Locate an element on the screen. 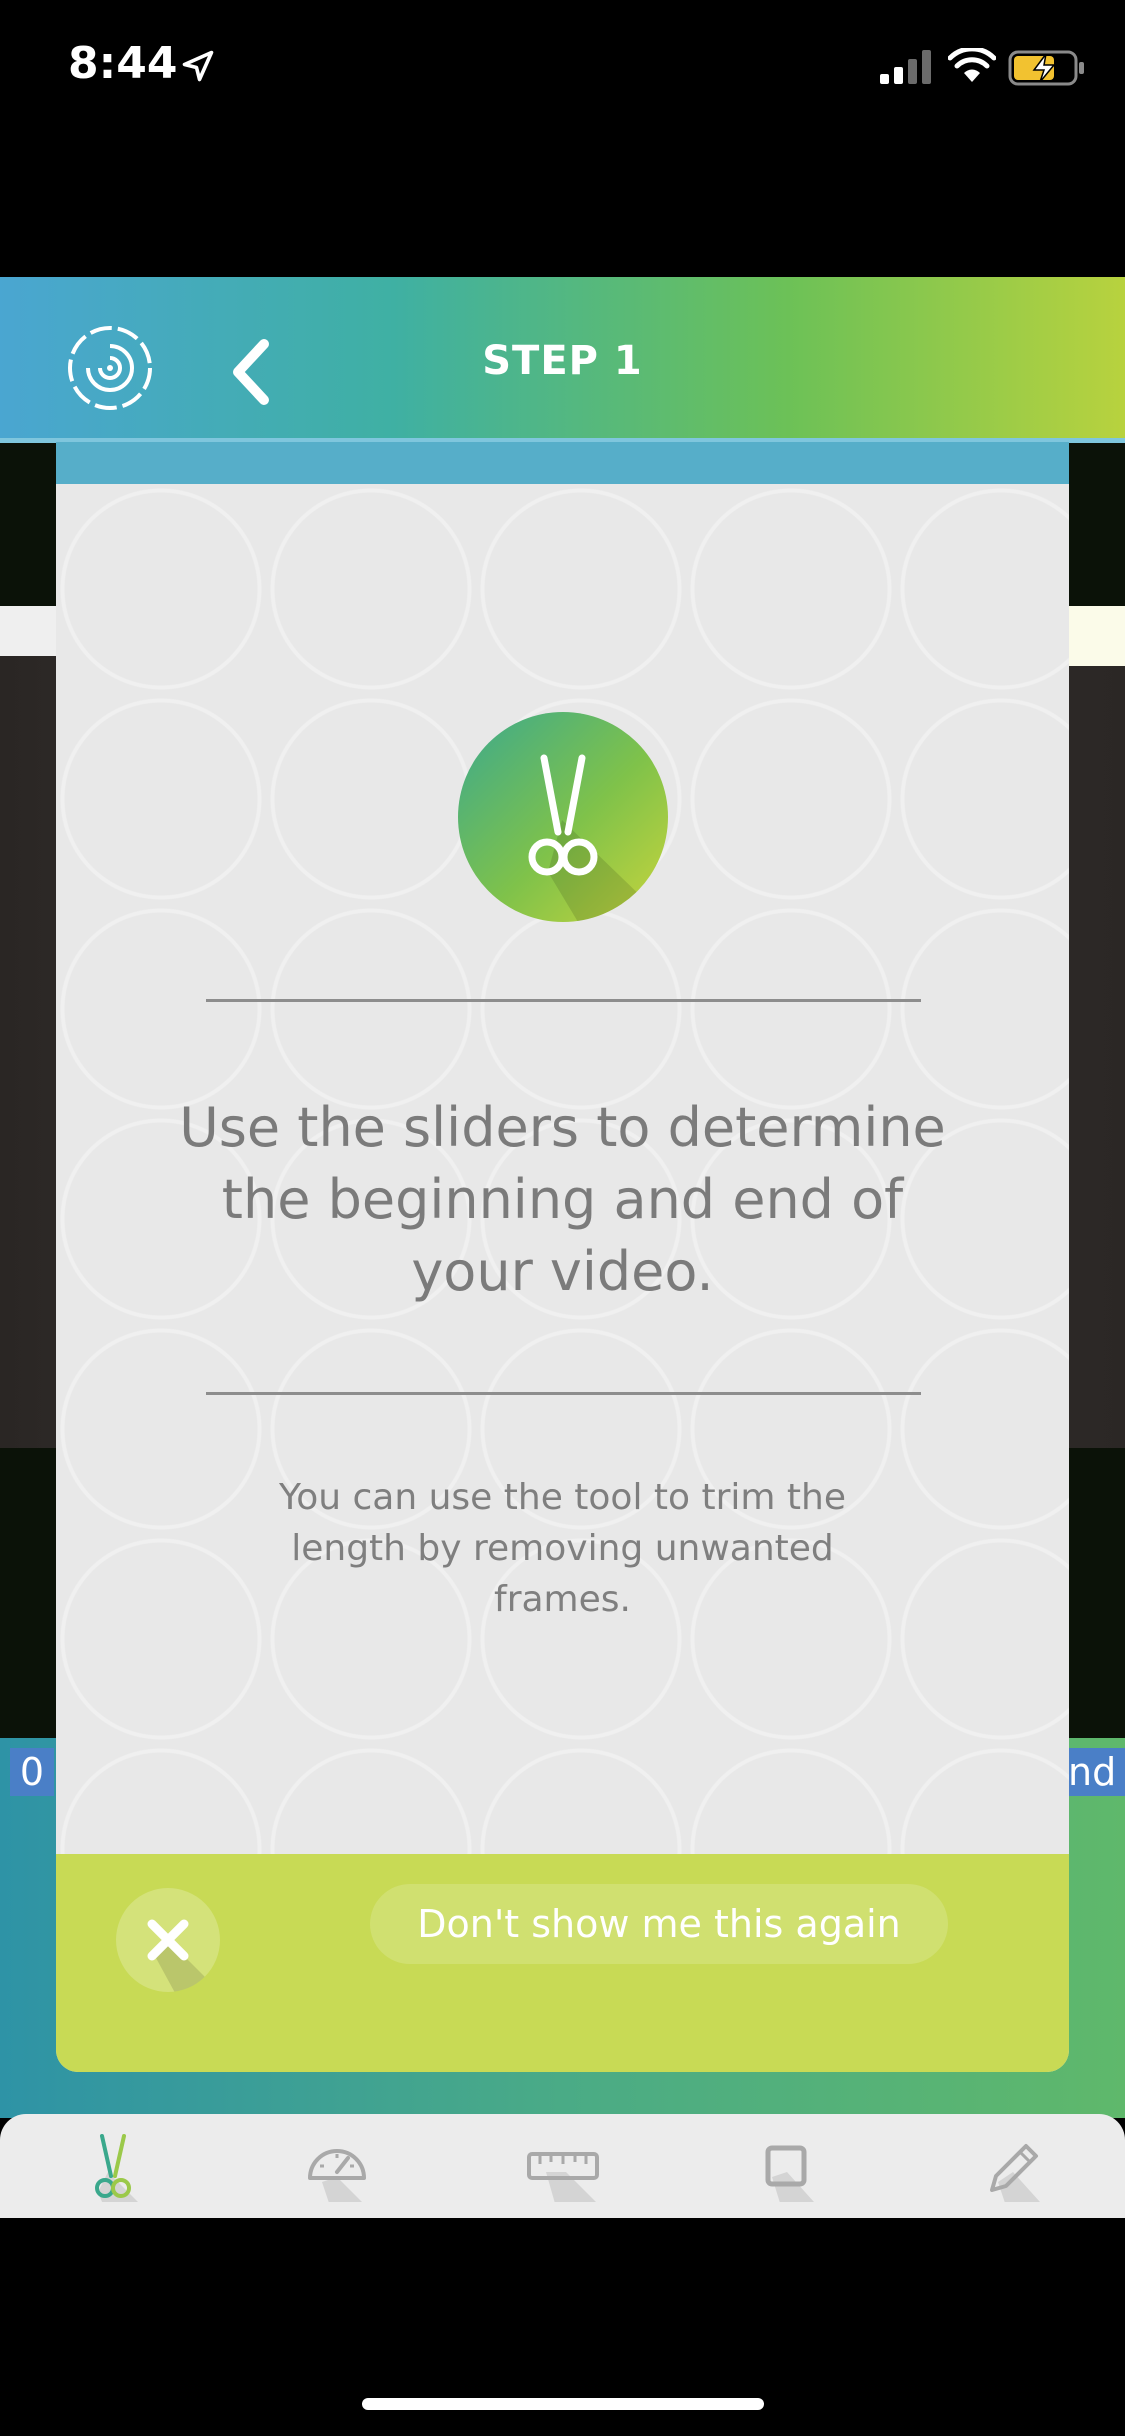 This screenshot has height=2436, width=1125. tool-badge is located at coordinates (563, 817).